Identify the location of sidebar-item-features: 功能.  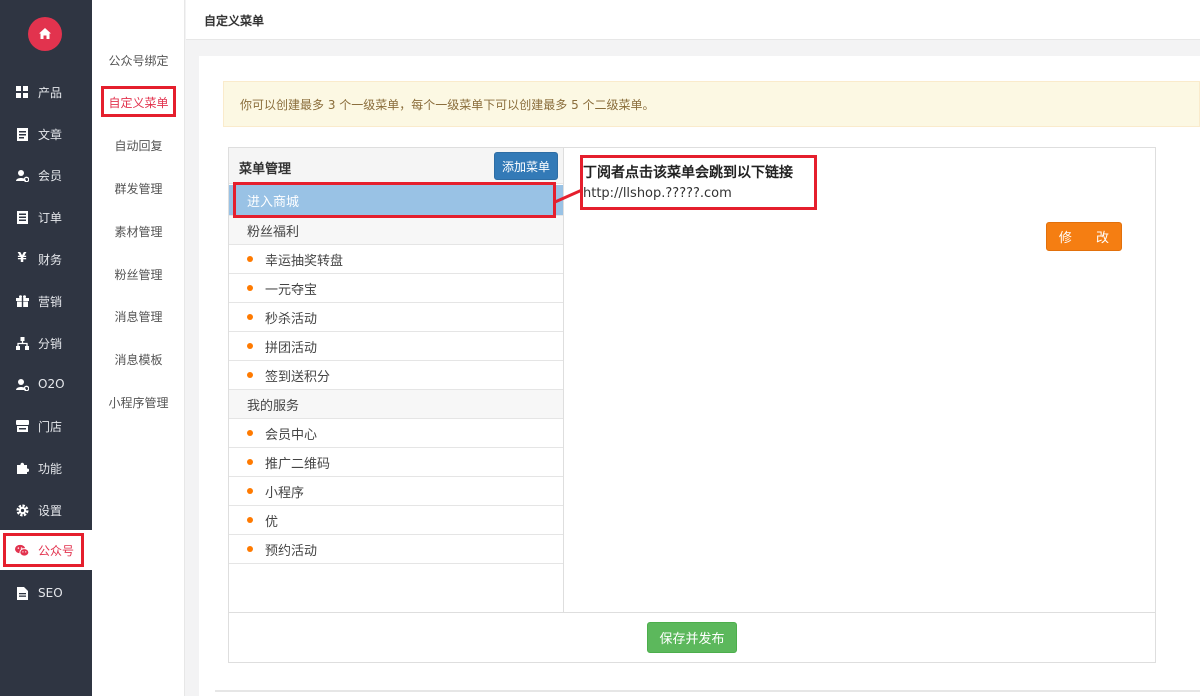
(46, 468).